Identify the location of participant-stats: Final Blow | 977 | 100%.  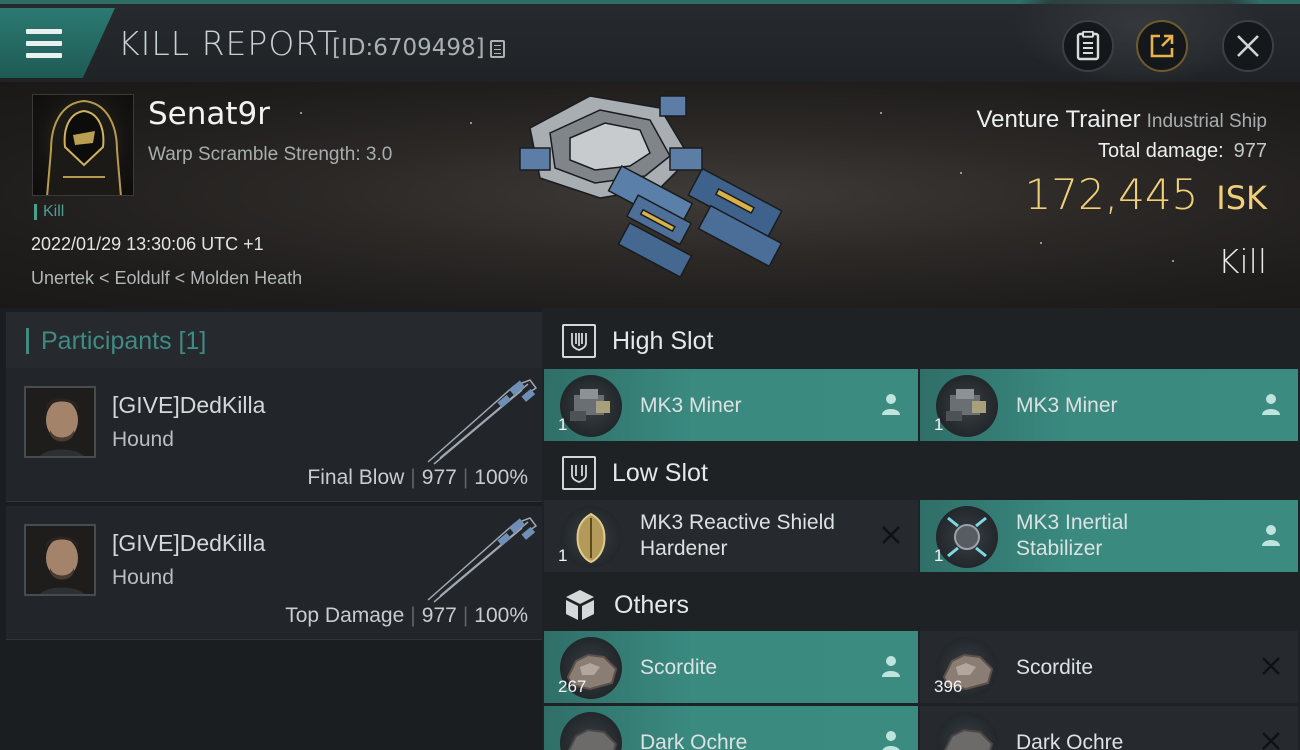
(417, 477).